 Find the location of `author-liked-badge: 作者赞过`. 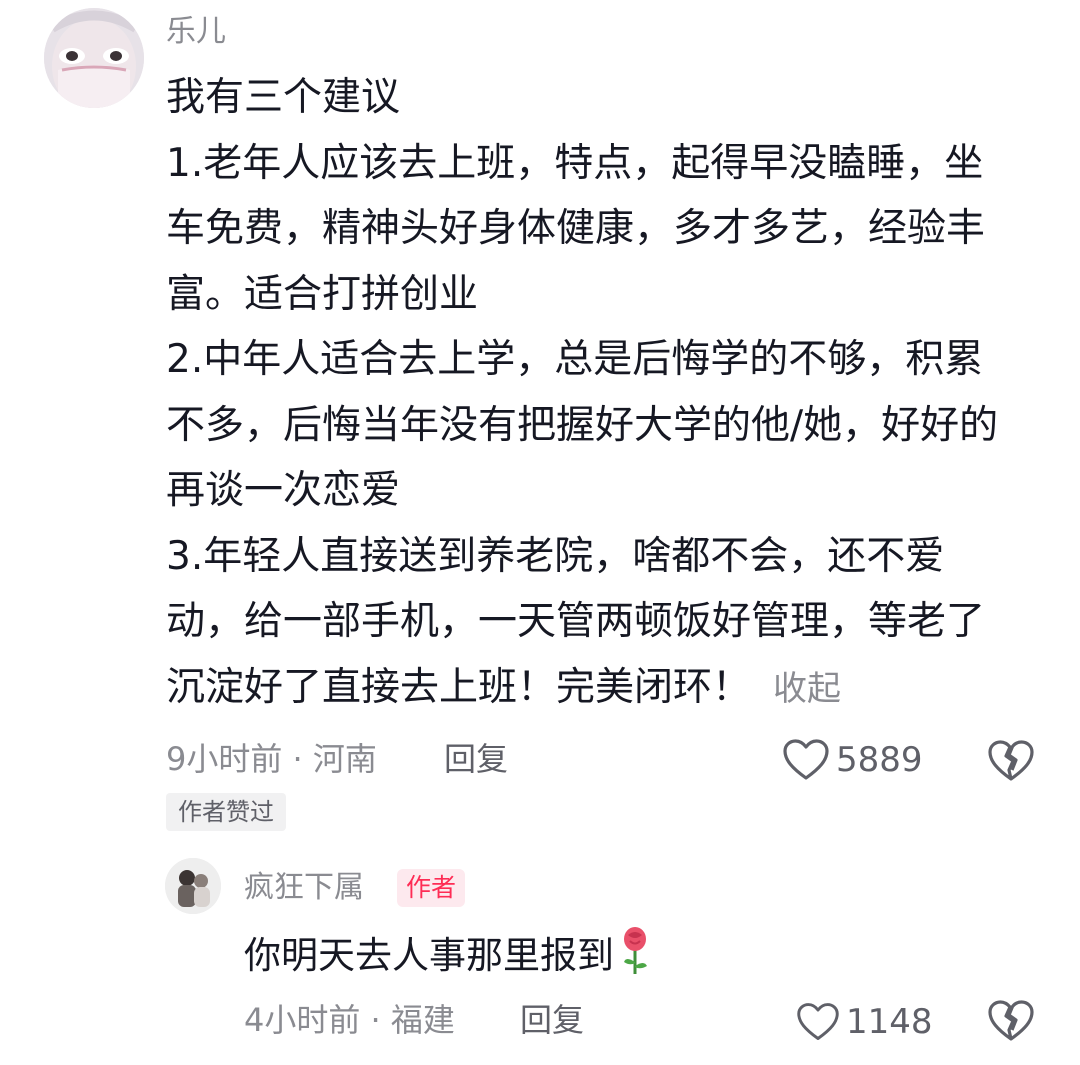

author-liked-badge: 作者赞过 is located at coordinates (226, 812).